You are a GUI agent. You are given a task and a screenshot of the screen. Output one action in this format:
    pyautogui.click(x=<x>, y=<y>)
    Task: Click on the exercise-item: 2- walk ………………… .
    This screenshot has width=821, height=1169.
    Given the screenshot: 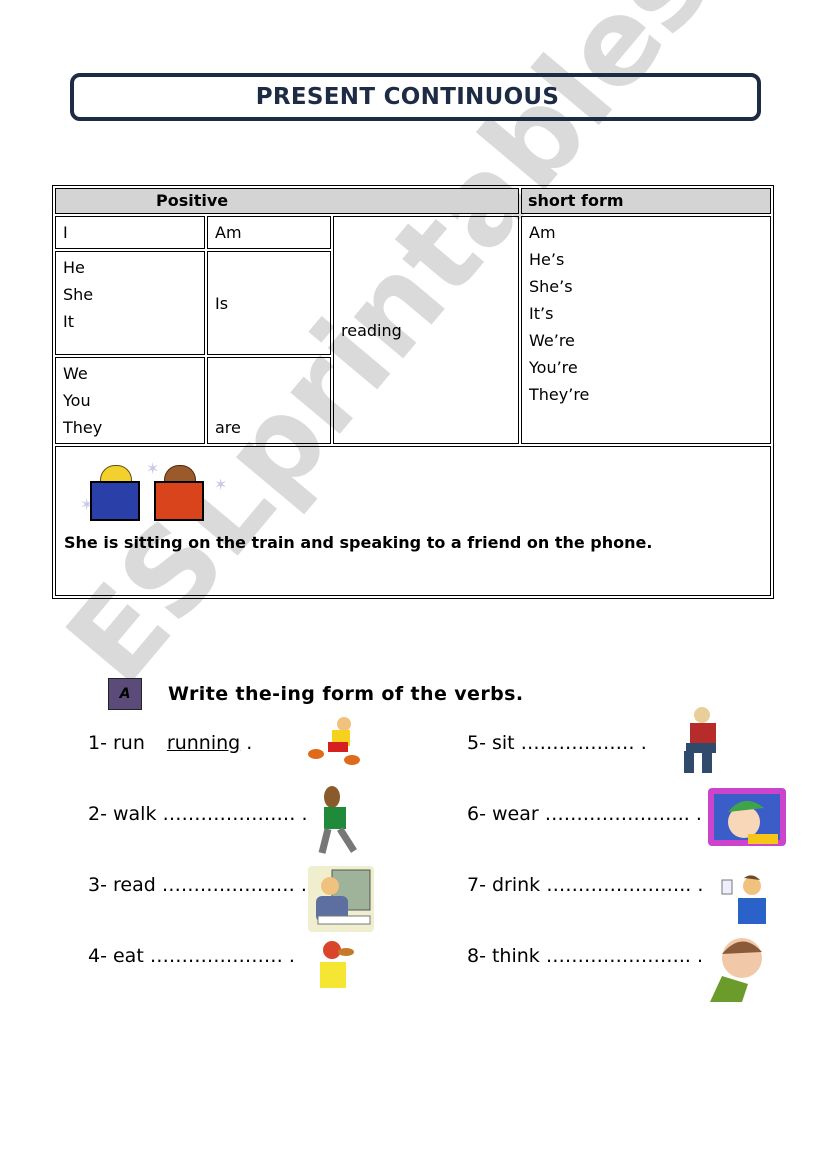 What is the action you would take?
    pyautogui.click(x=198, y=814)
    